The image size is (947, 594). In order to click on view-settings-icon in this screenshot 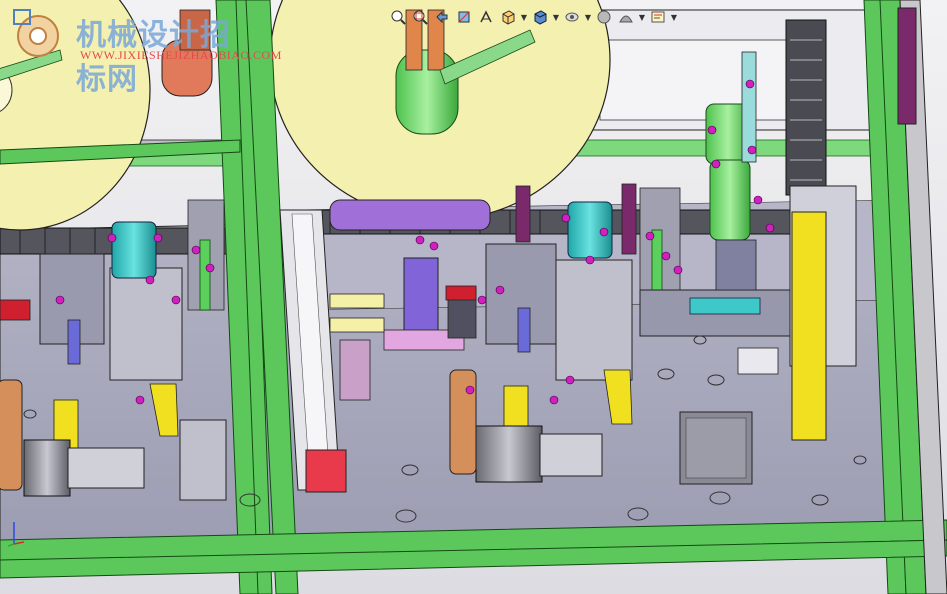, I will do `click(658, 17)`.